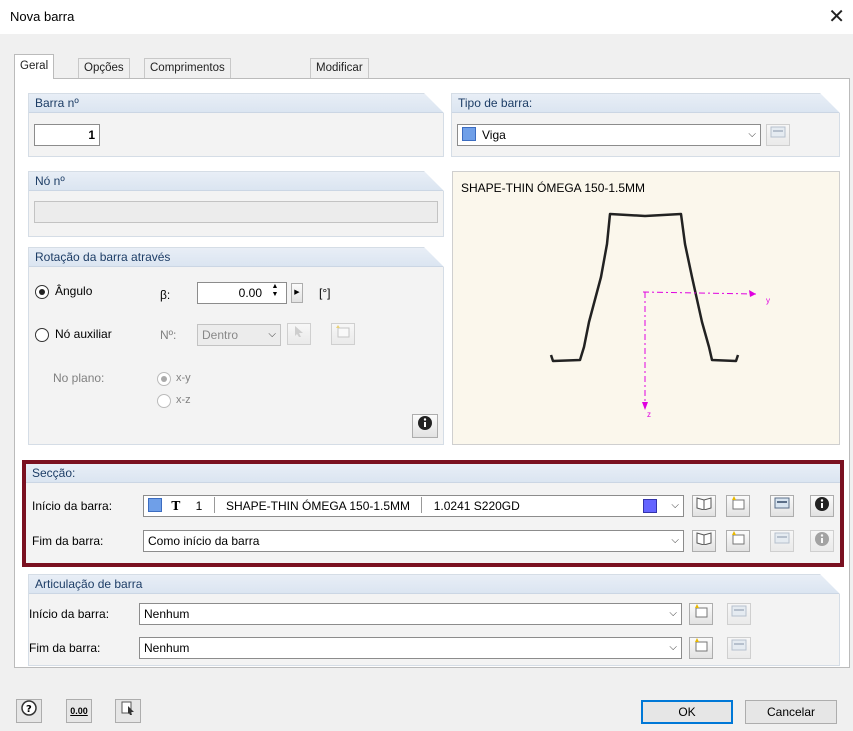 The width and height of the screenshot is (853, 731). Describe the element at coordinates (176, 506) in the screenshot. I see `thin-section-icon: T` at that location.